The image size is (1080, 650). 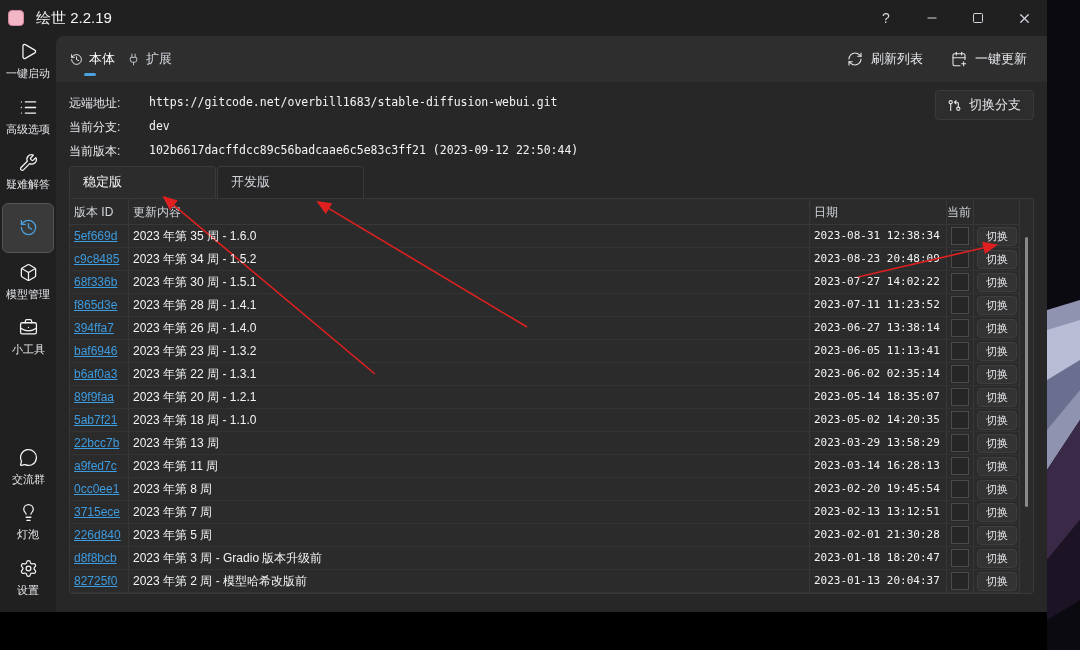 What do you see at coordinates (99, 259) in the screenshot?
I see `version-id-link: c9c8485` at bounding box center [99, 259].